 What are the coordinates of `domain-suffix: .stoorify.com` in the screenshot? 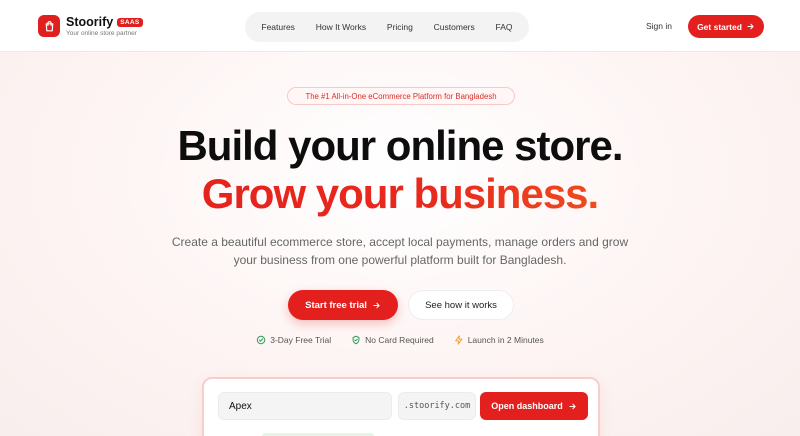 It's located at (437, 406).